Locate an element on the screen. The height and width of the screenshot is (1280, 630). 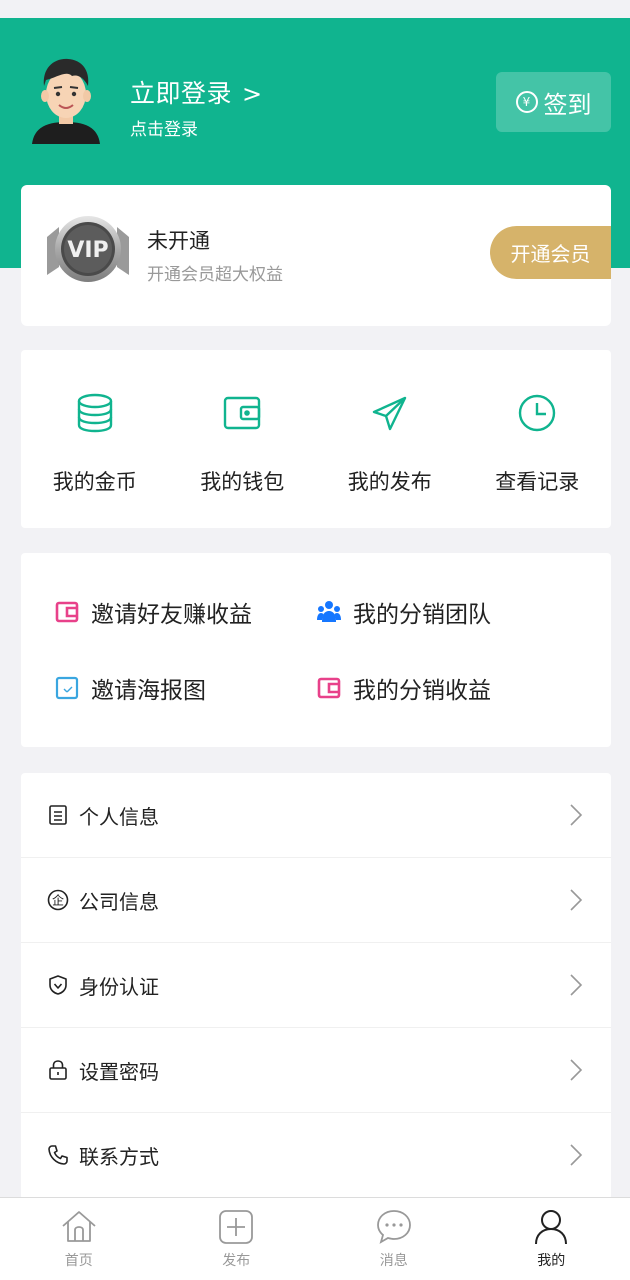
shortcut-label: 查看记录 is located at coordinates (537, 482).